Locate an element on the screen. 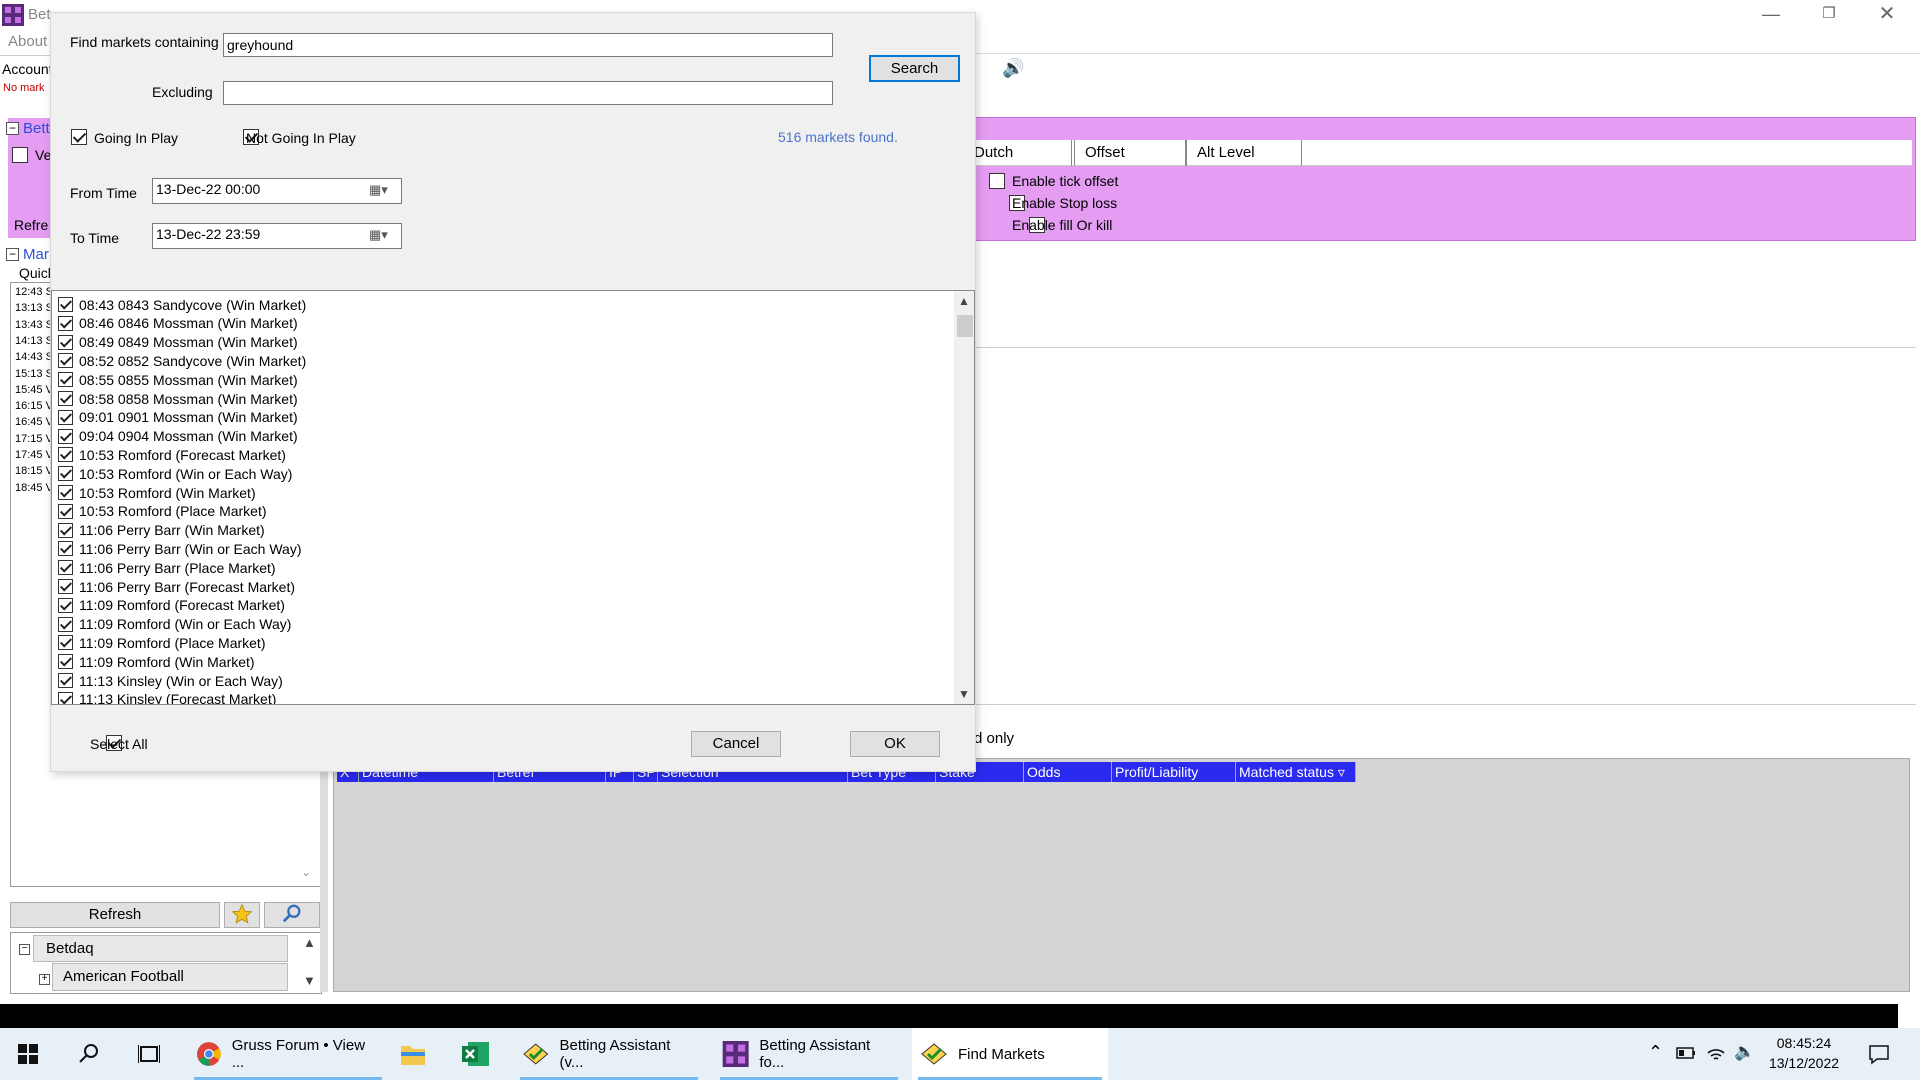  search-button: Search is located at coordinates (914, 68).